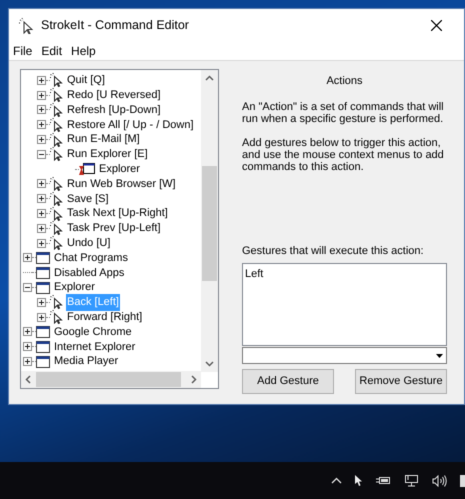  I want to click on menu-item: Edit, so click(51, 51).